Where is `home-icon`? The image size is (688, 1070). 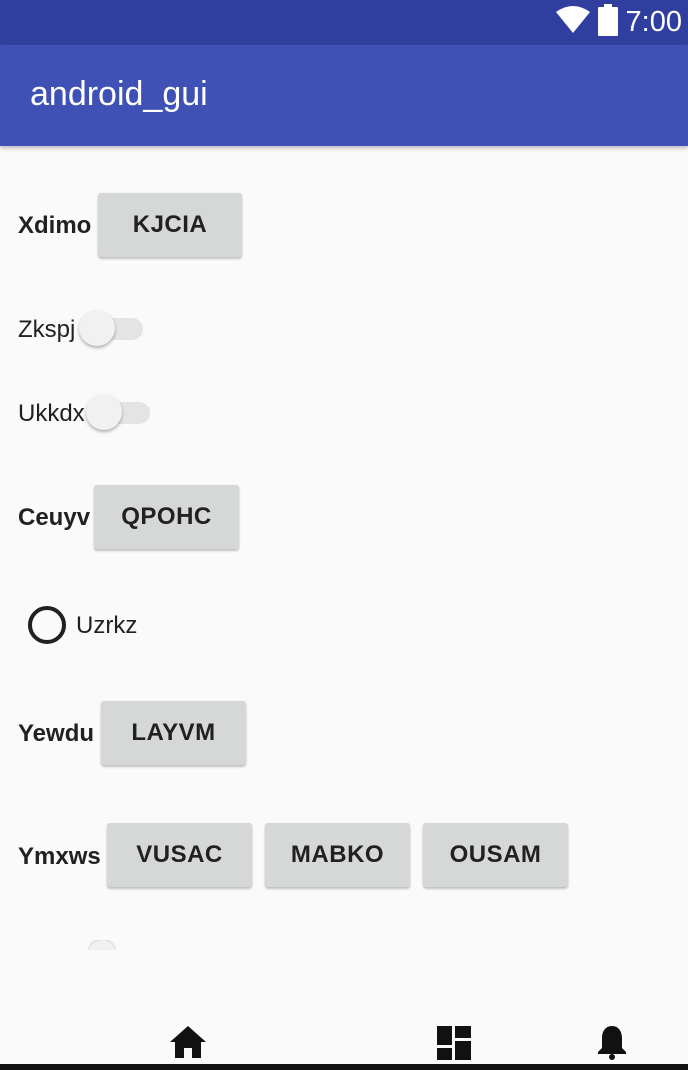 home-icon is located at coordinates (188, 1044).